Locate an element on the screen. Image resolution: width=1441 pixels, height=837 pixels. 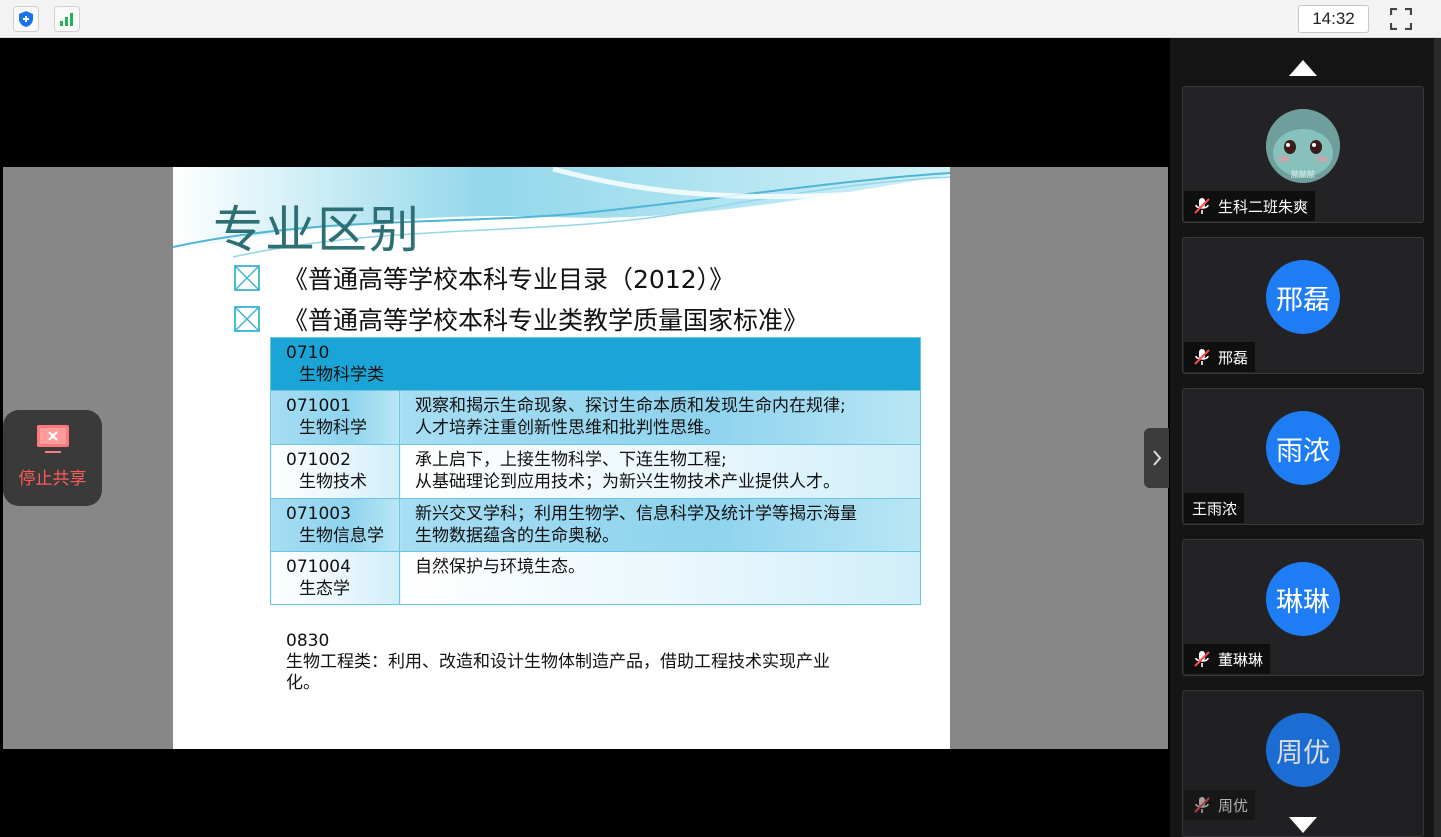
bullet-item: 《普通高等学校本科专业目录（2012）》 is located at coordinates (483, 278).